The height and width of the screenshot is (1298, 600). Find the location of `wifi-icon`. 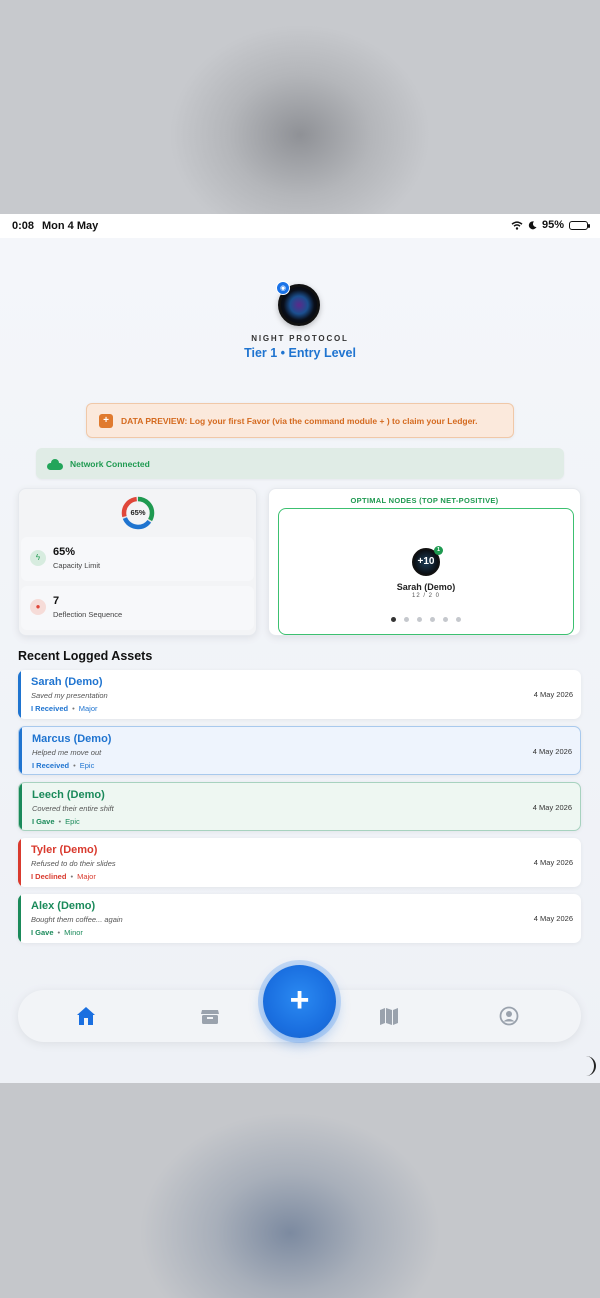

wifi-icon is located at coordinates (517, 225).